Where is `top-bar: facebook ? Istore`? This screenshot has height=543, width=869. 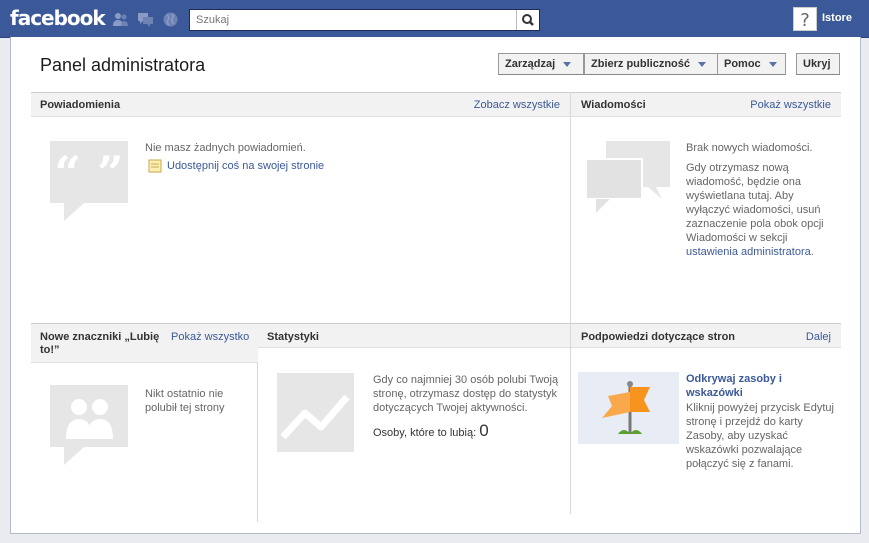
top-bar: facebook ? Istore is located at coordinates (434, 19).